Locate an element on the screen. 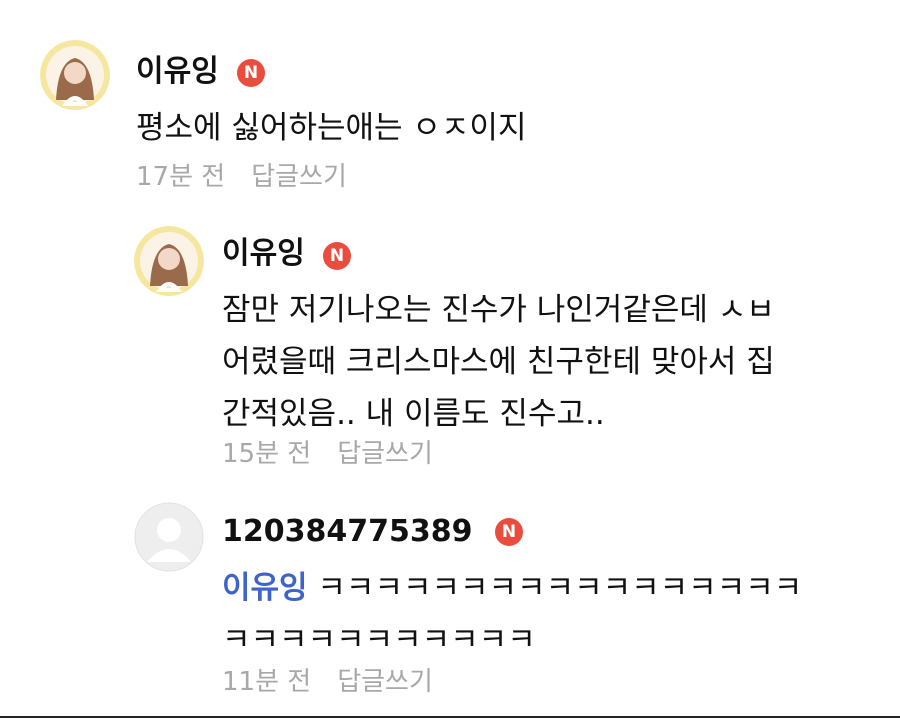 The width and height of the screenshot is (900, 720). comment-meta: 17분 전 답글쓰기 is located at coordinates (241, 177).